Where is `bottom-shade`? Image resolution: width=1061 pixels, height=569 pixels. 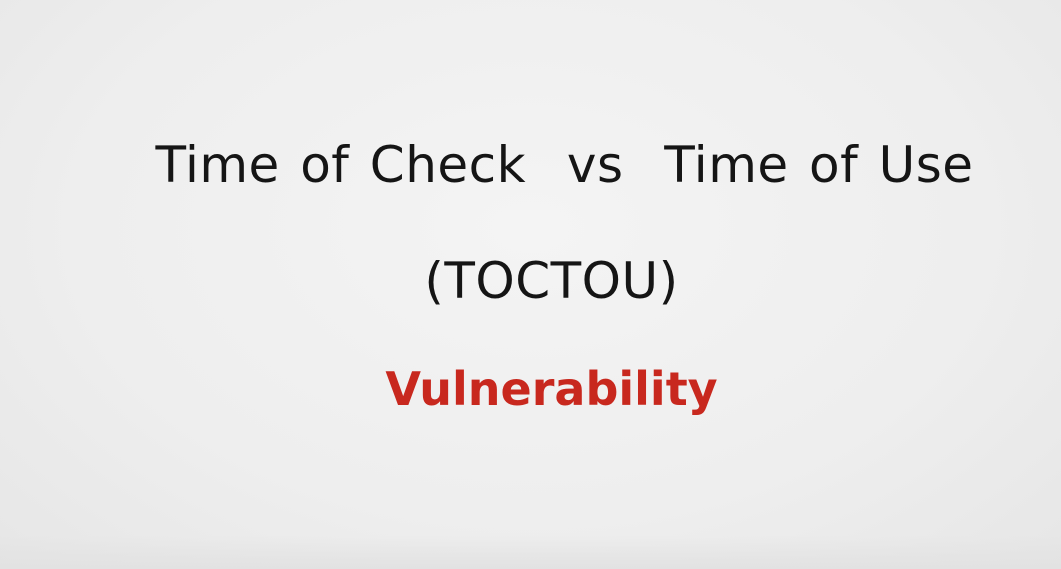 bottom-shade is located at coordinates (530, 552).